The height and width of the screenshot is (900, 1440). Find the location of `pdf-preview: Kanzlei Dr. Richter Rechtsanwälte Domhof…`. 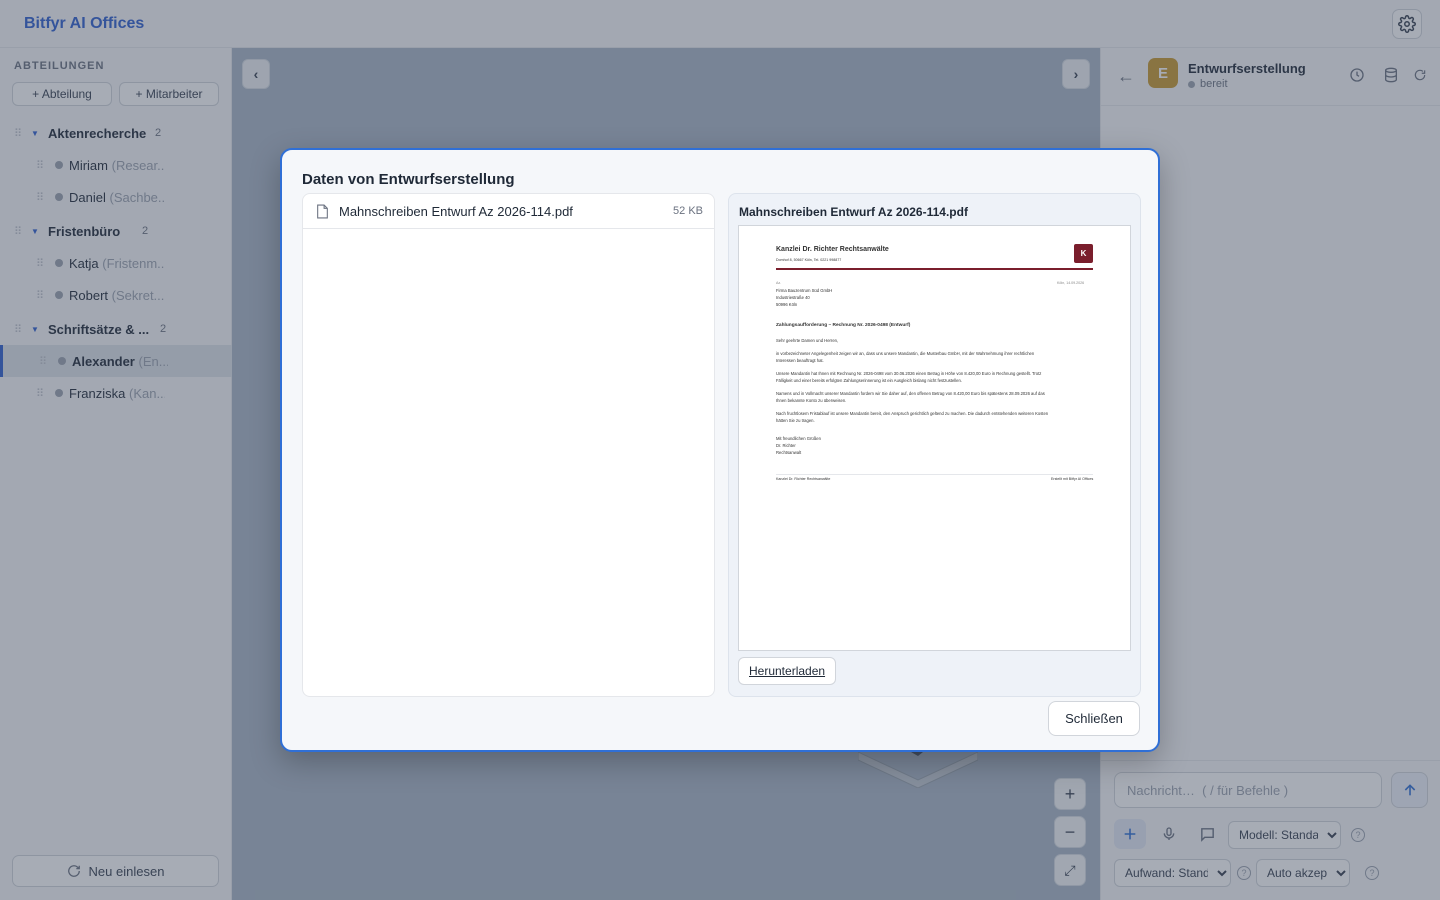

pdf-preview: Kanzlei Dr. Richter Rechtsanwälte Domhof… is located at coordinates (934, 438).